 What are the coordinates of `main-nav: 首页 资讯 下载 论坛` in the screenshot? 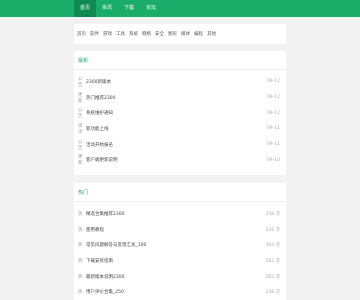 It's located at (118, 8).